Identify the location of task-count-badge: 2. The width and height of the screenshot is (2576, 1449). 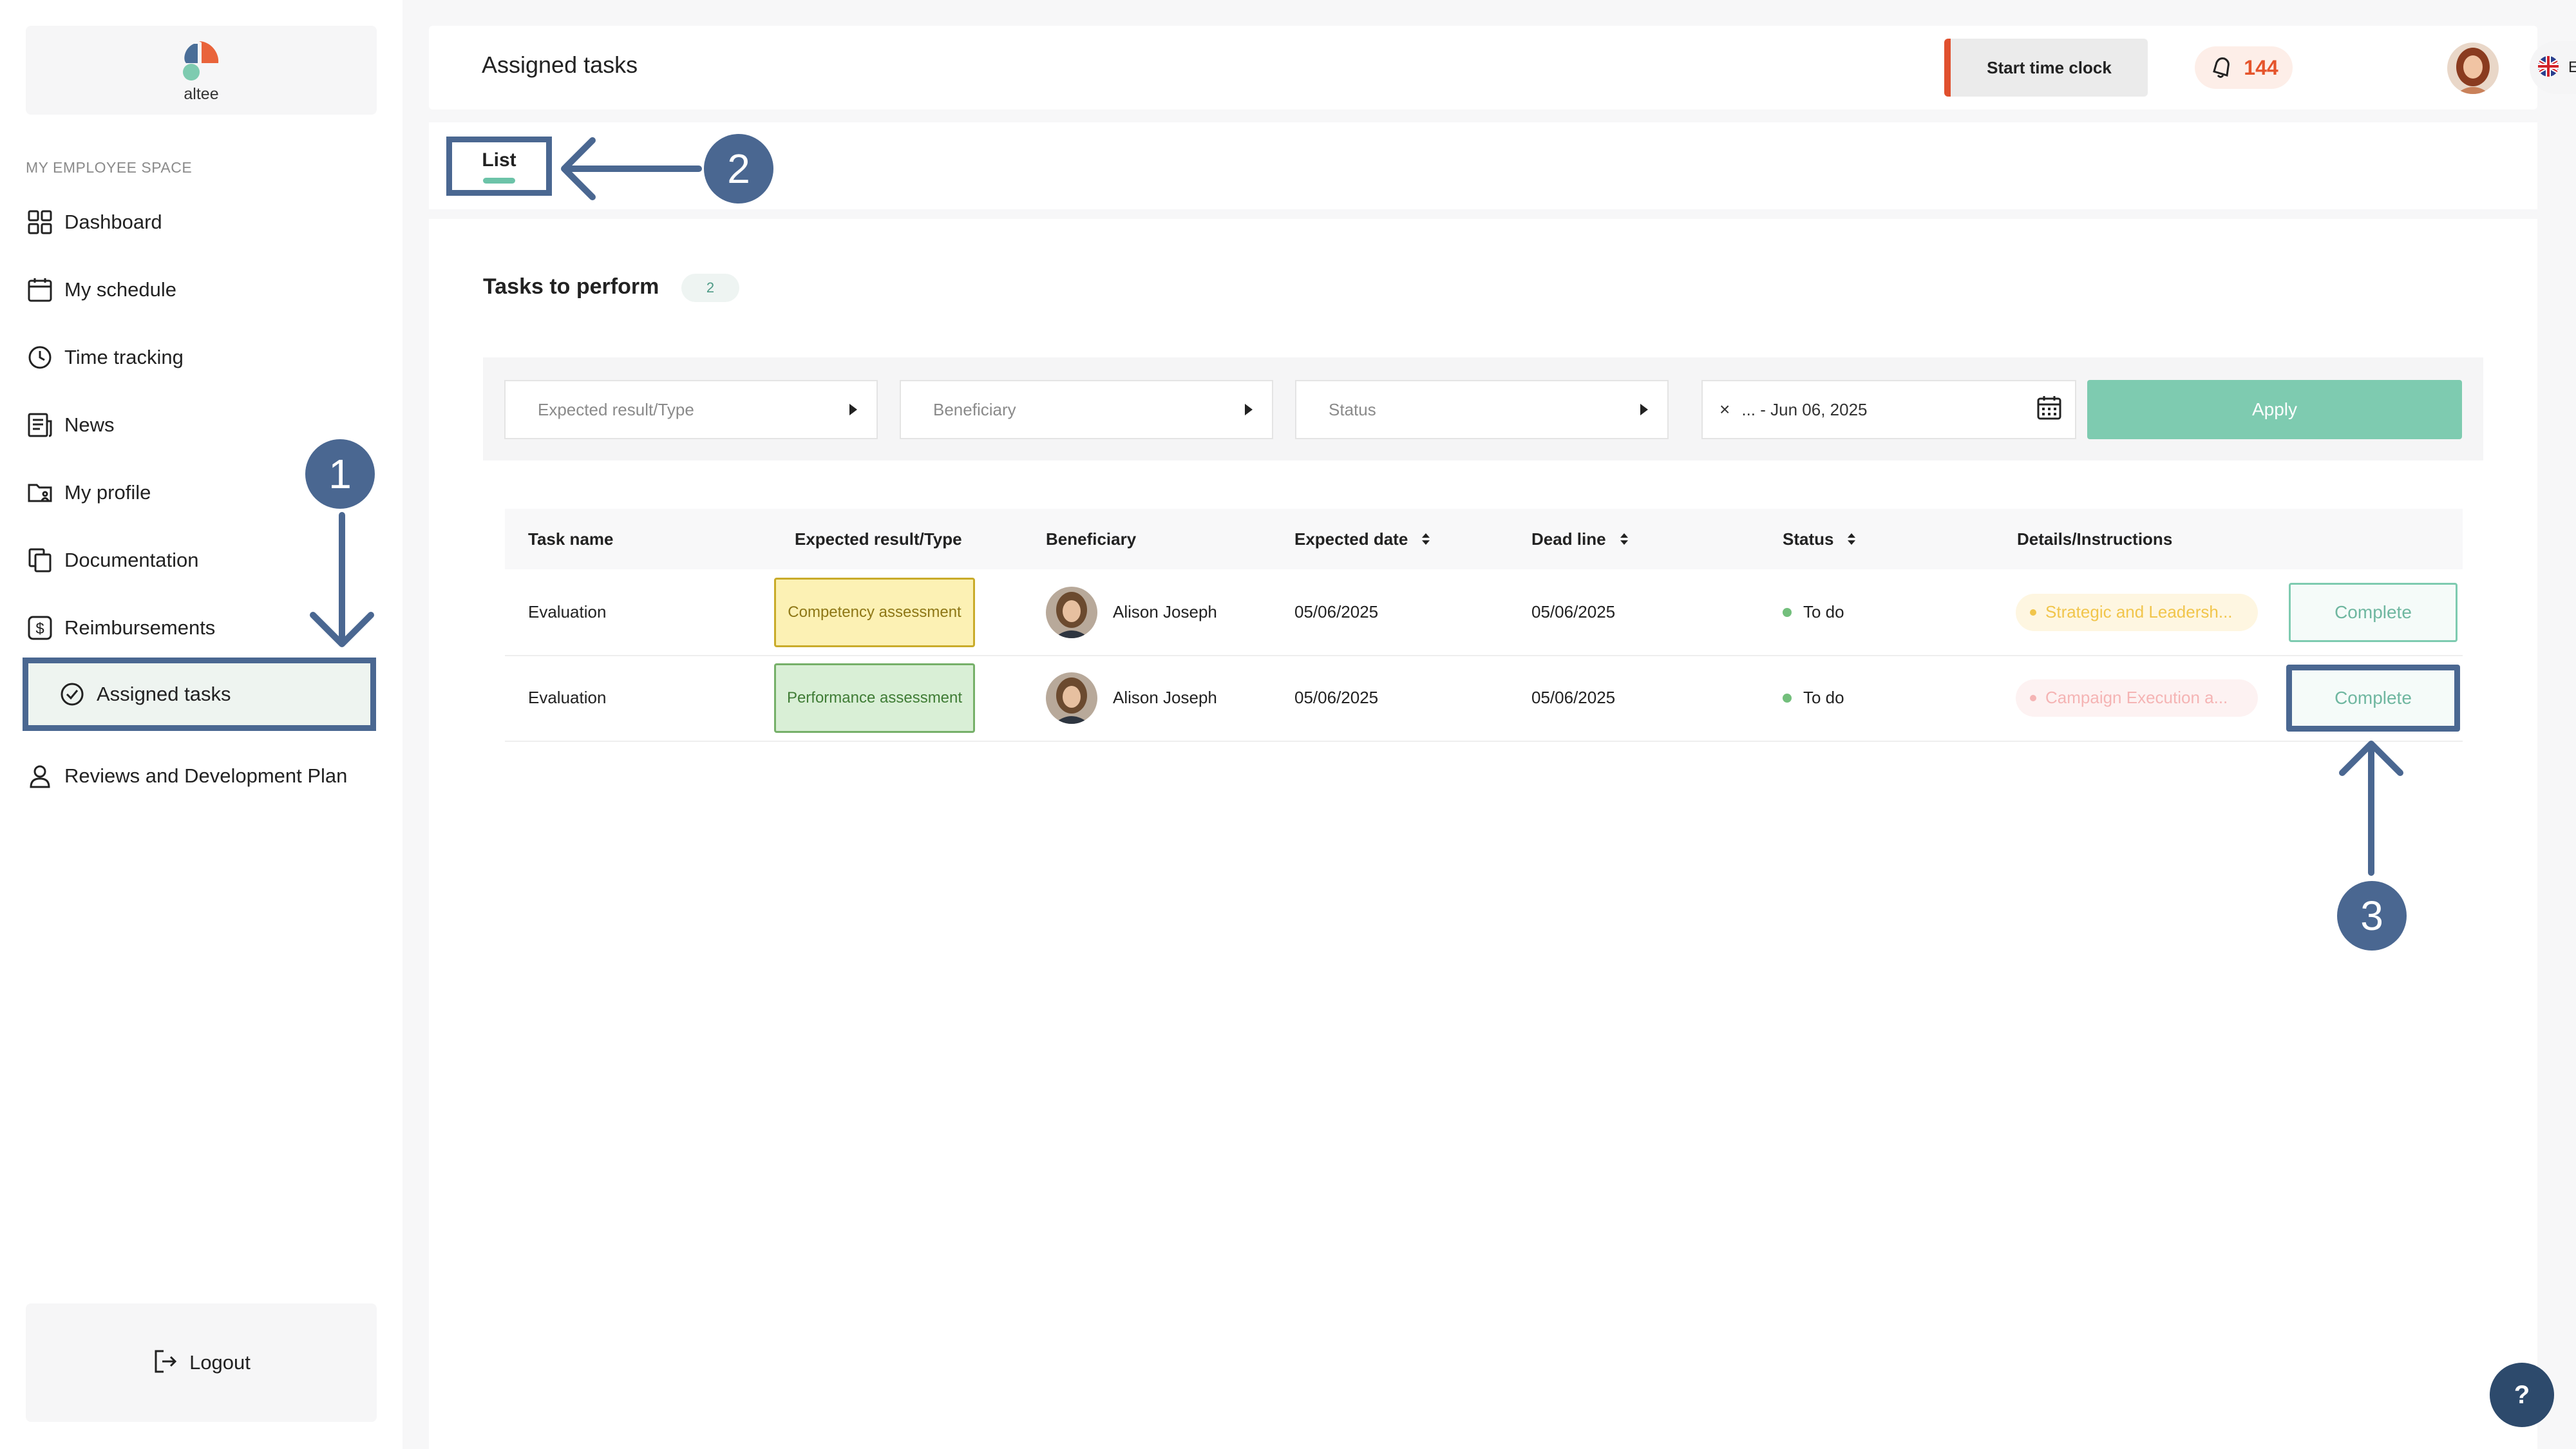
(710, 288).